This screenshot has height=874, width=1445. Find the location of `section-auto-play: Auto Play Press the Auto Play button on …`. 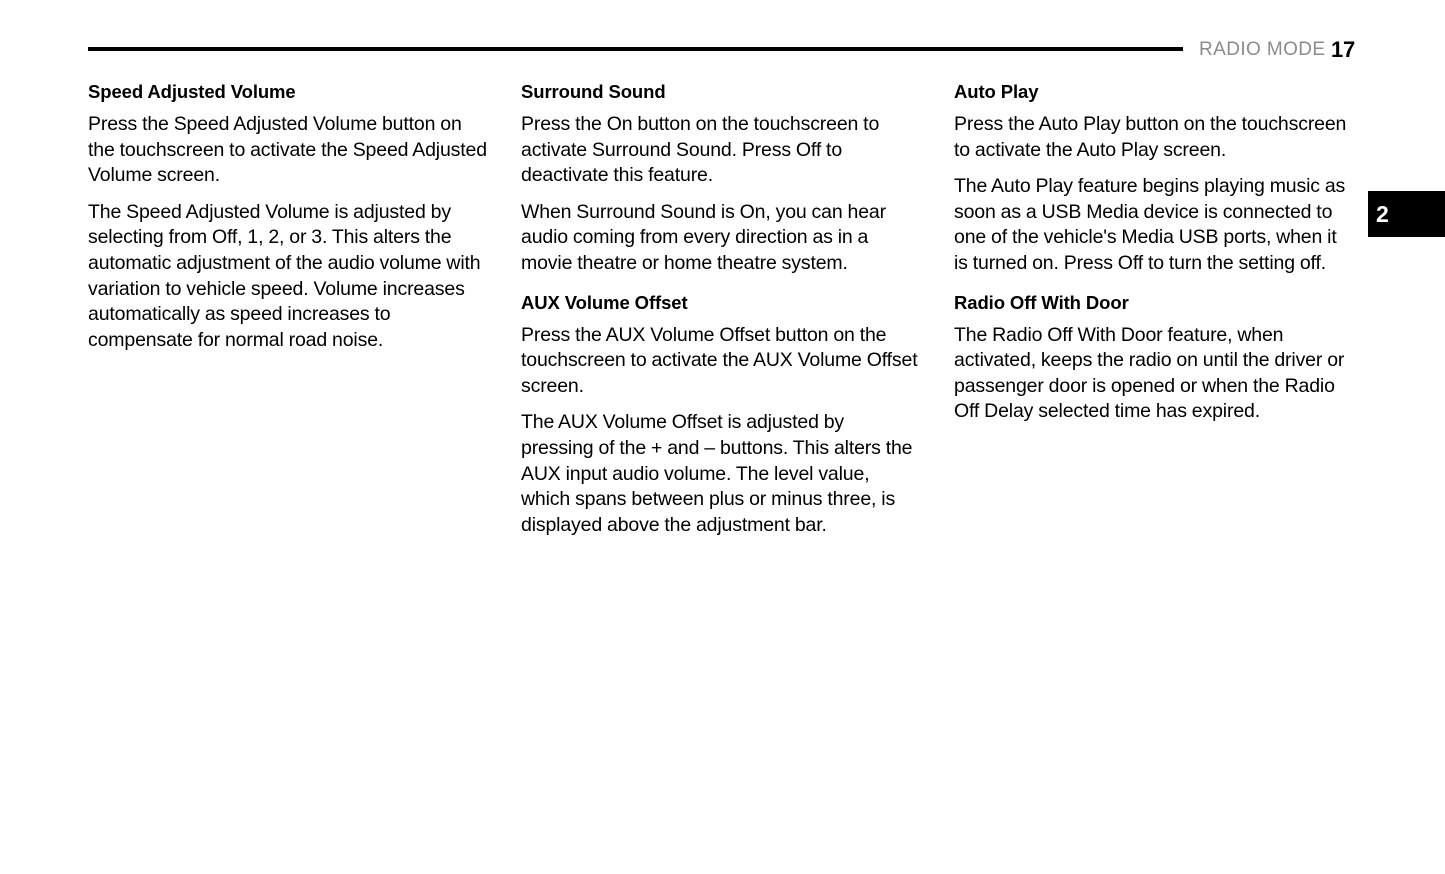

section-auto-play: Auto Play Press the Auto Play button on … is located at coordinates (1154, 178).